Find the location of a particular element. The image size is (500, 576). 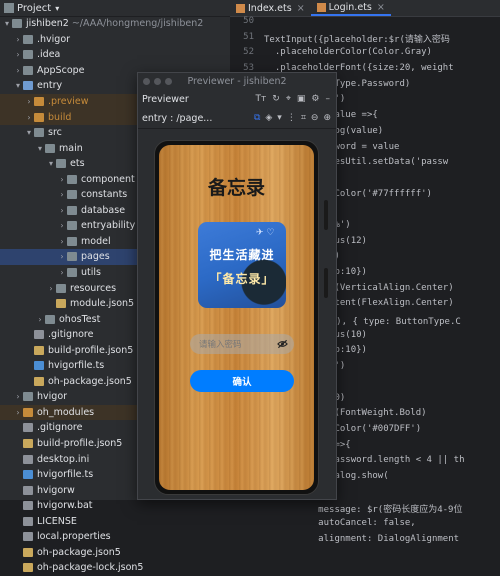

tree-item-idea: › .idea is located at coordinates (115, 55).